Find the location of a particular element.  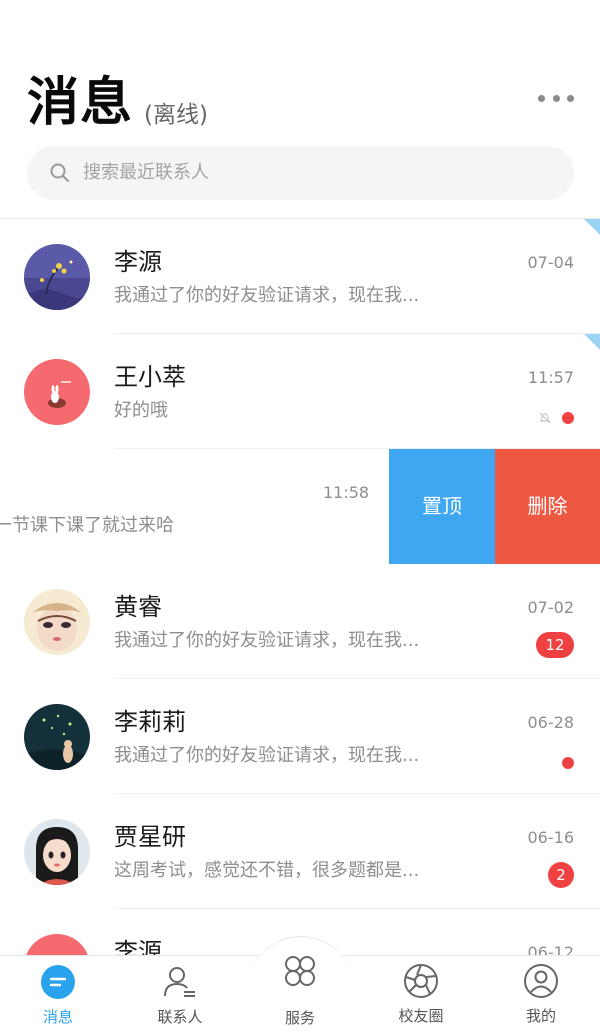

contact-name: 贾星研 is located at coordinates (150, 837).